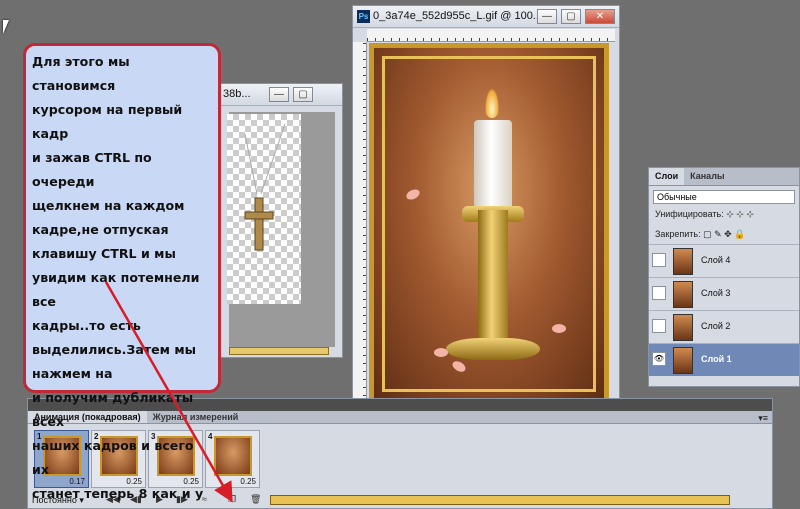 The image size is (800, 509). What do you see at coordinates (716, 293) in the screenshot?
I see `layer-name: Слой 3` at bounding box center [716, 293].